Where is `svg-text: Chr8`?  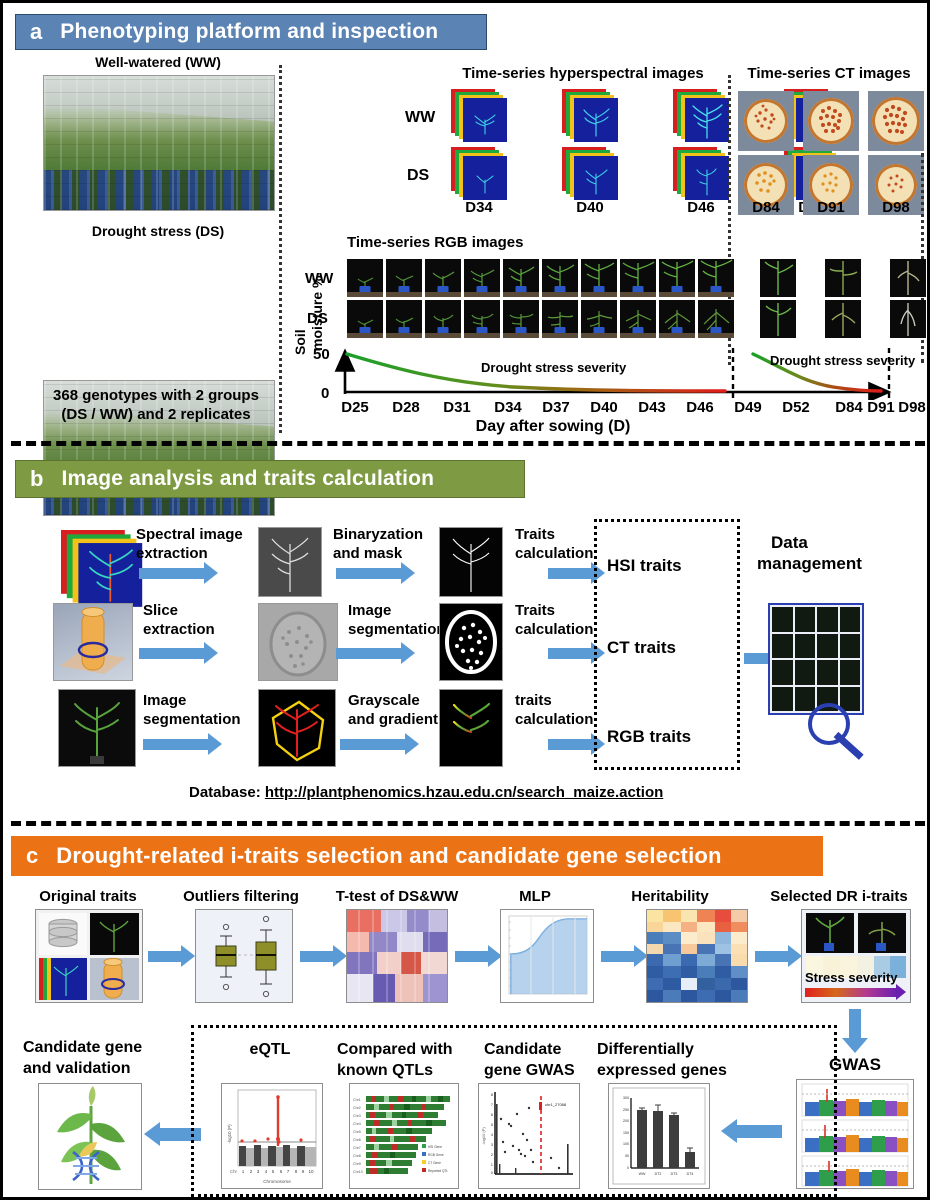 svg-text: Chr8 is located at coordinates (357, 1156).